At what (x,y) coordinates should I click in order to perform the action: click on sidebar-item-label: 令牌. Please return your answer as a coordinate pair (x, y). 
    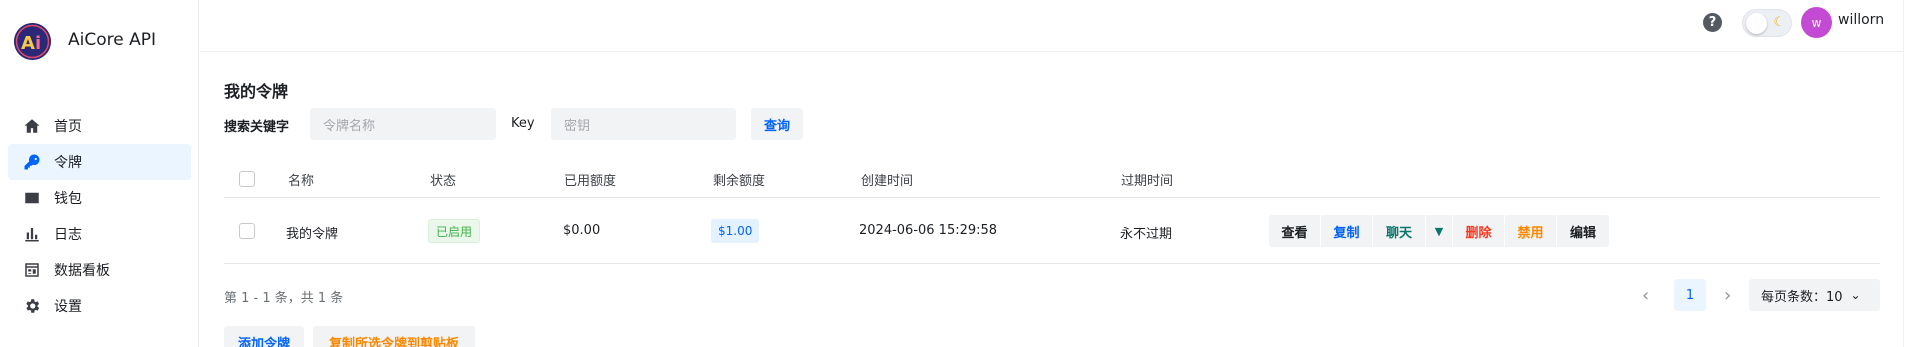
    Looking at the image, I should click on (68, 163).